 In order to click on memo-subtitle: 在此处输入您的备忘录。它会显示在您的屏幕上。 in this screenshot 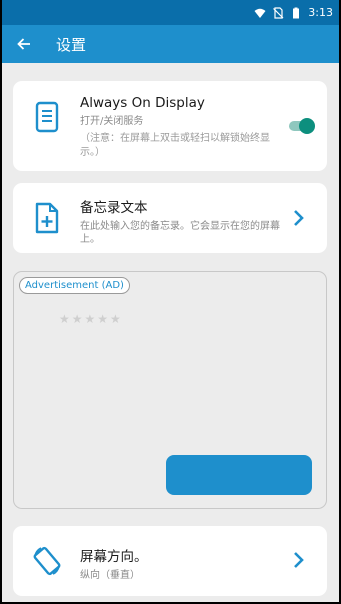, I will do `click(180, 233)`.